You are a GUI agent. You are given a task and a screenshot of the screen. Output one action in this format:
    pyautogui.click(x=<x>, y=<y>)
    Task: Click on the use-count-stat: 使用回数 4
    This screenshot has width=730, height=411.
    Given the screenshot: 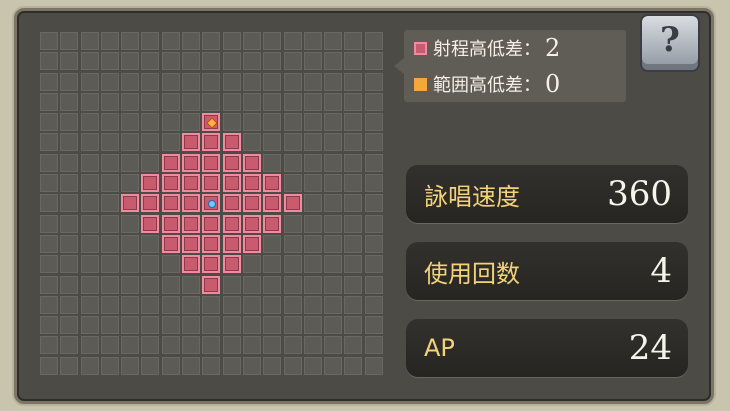 What is the action you would take?
    pyautogui.click(x=547, y=271)
    